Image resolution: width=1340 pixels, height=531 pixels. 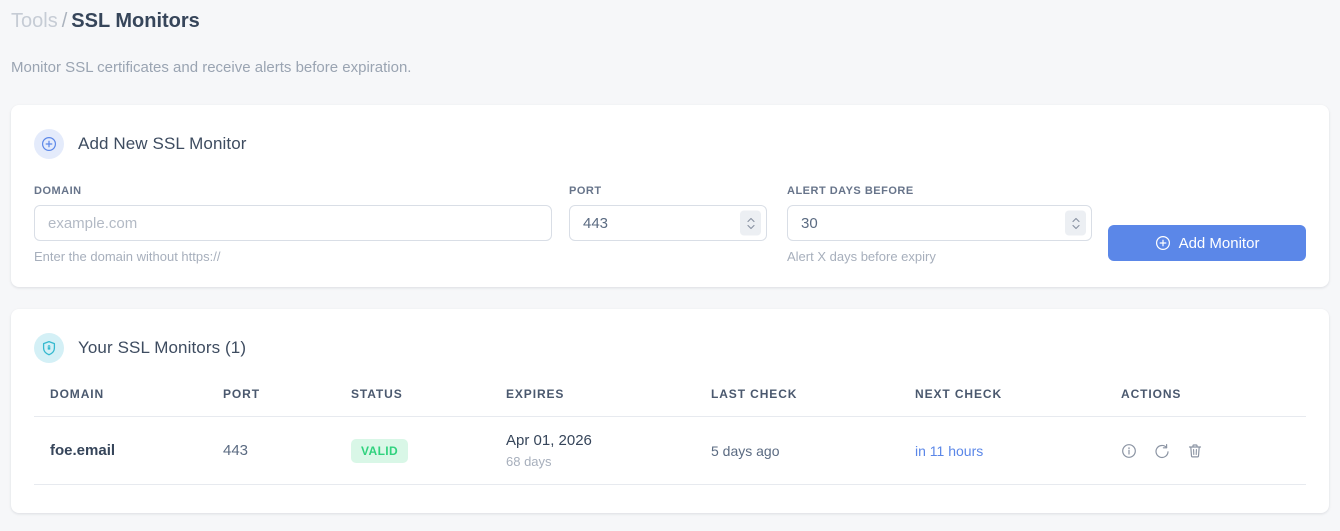 What do you see at coordinates (1219, 243) in the screenshot?
I see `add-monitor-button-label: Add Monitor` at bounding box center [1219, 243].